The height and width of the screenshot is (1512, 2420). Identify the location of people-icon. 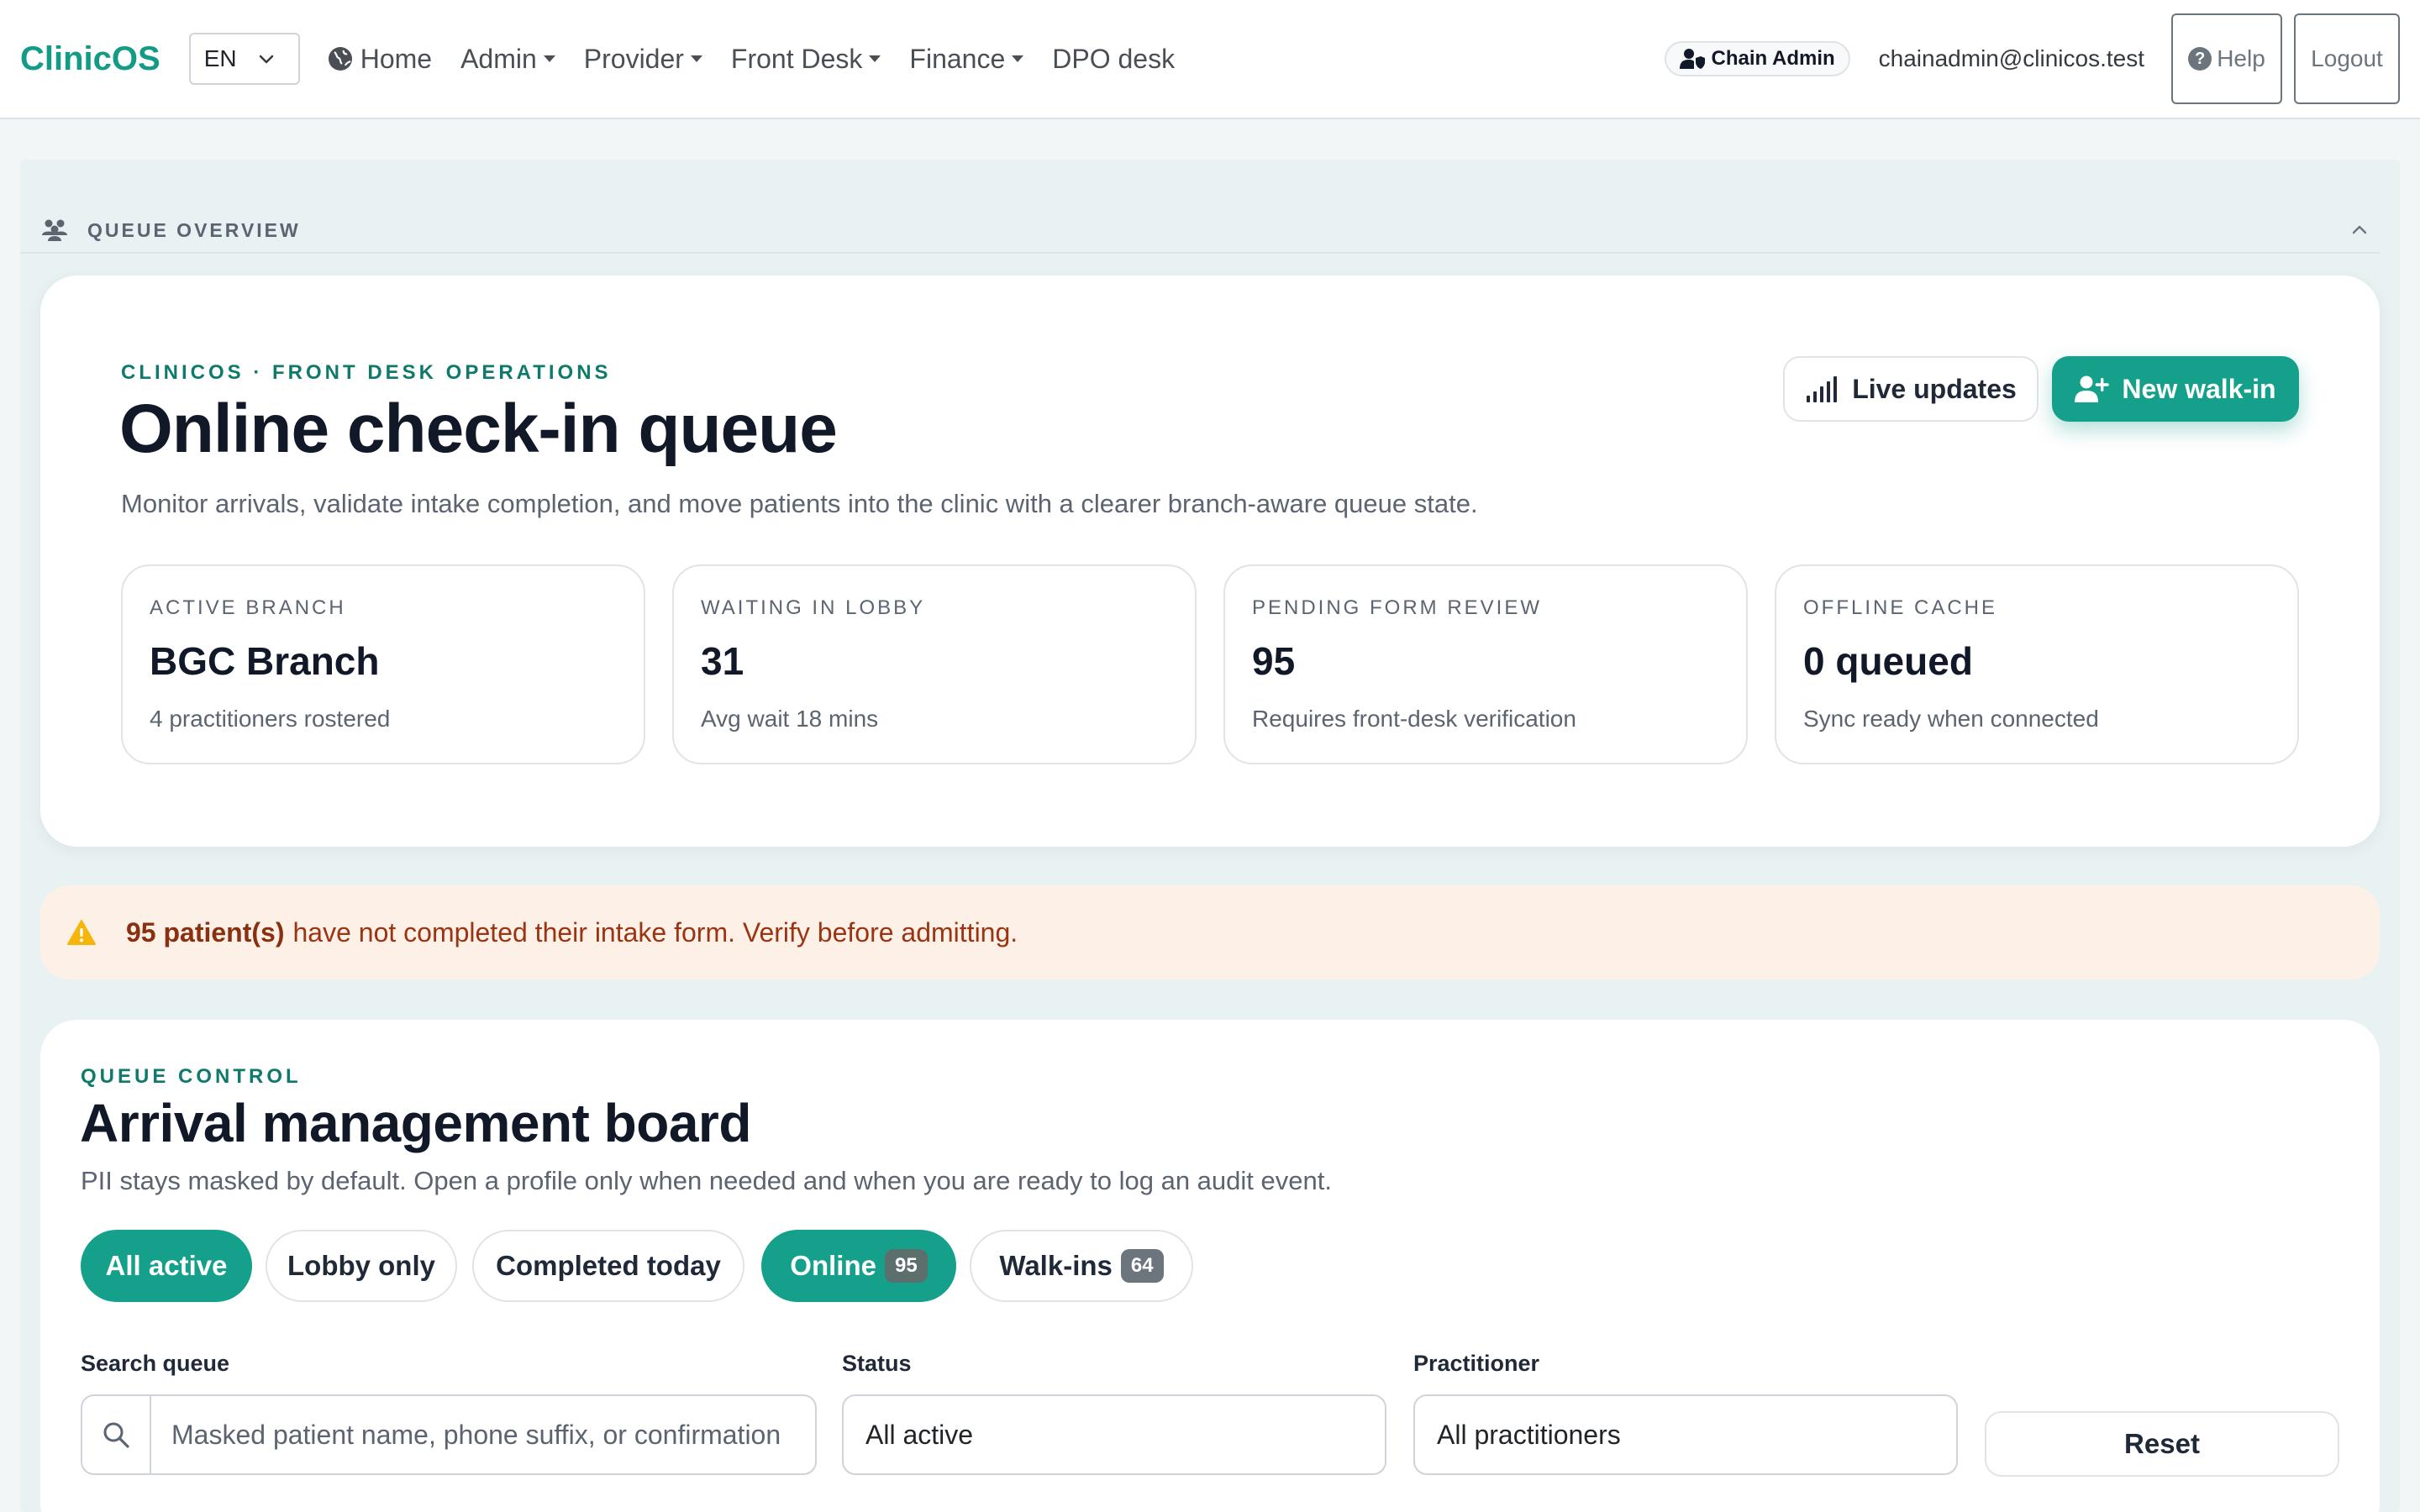
(54, 230).